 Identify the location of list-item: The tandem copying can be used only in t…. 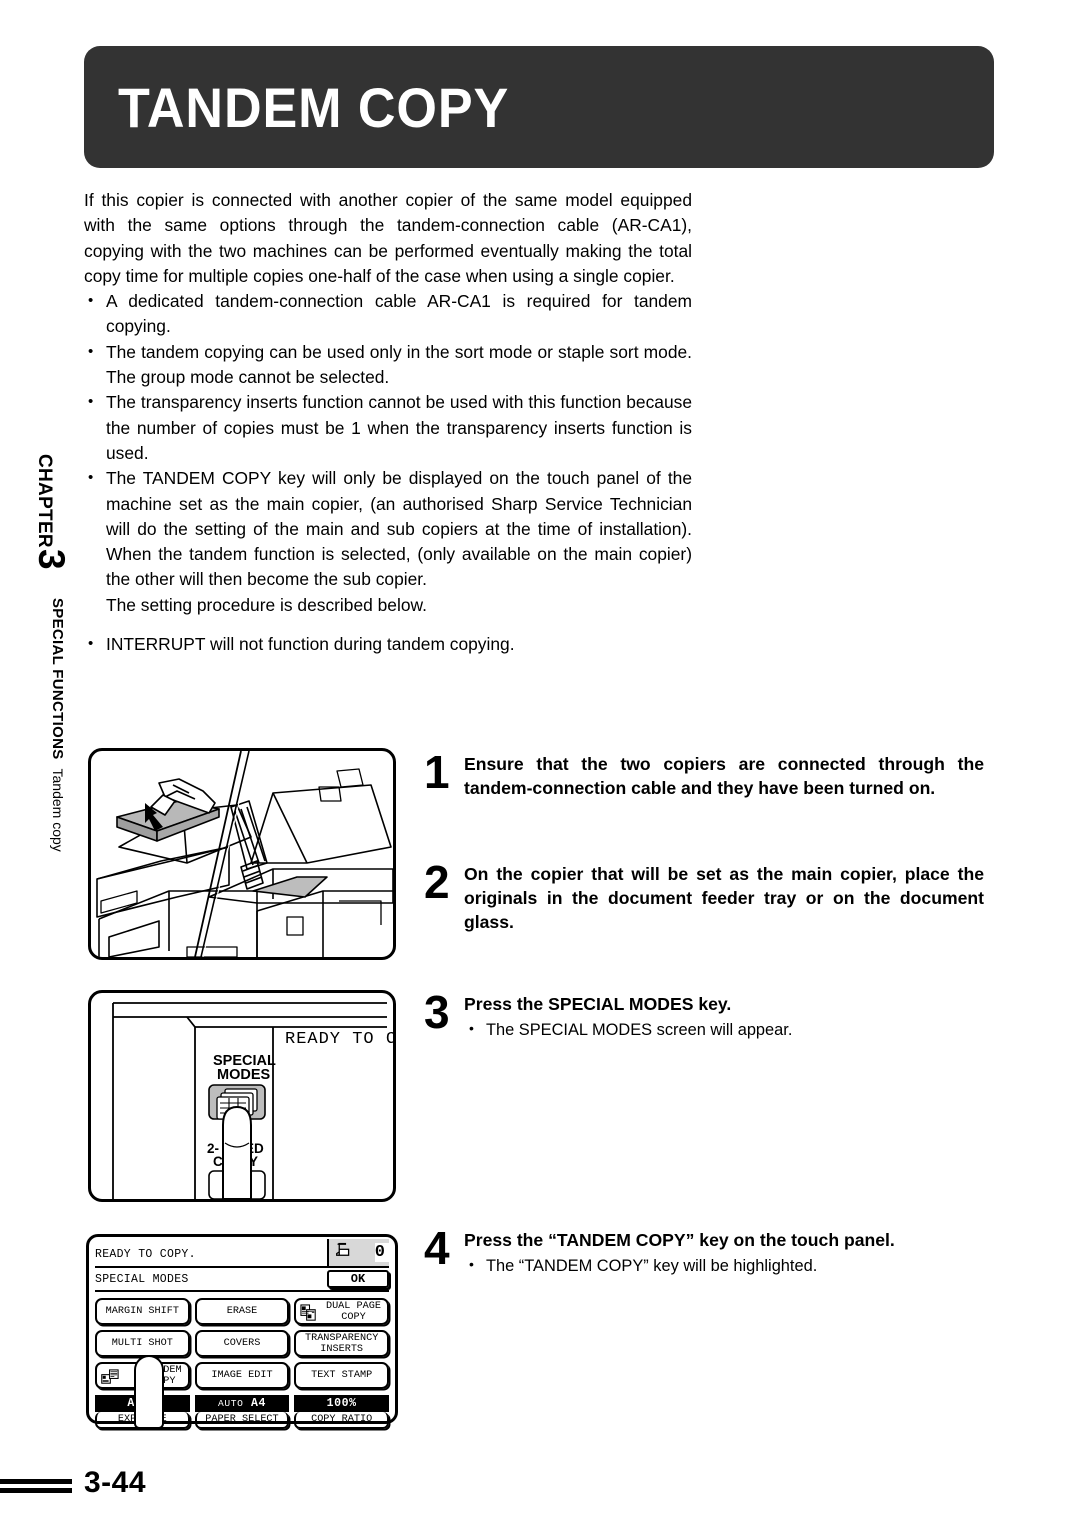
(388, 365).